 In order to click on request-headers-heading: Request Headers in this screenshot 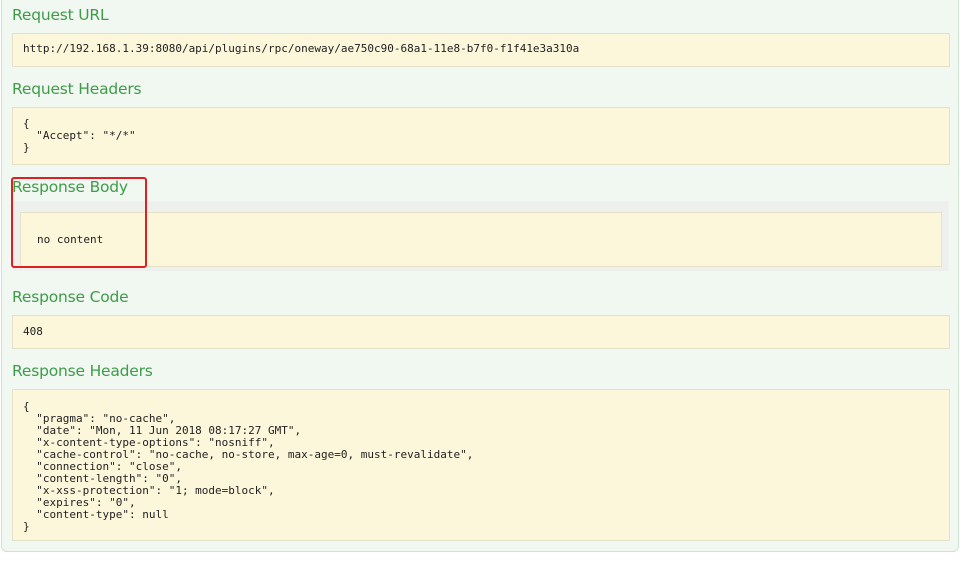, I will do `click(77, 89)`.